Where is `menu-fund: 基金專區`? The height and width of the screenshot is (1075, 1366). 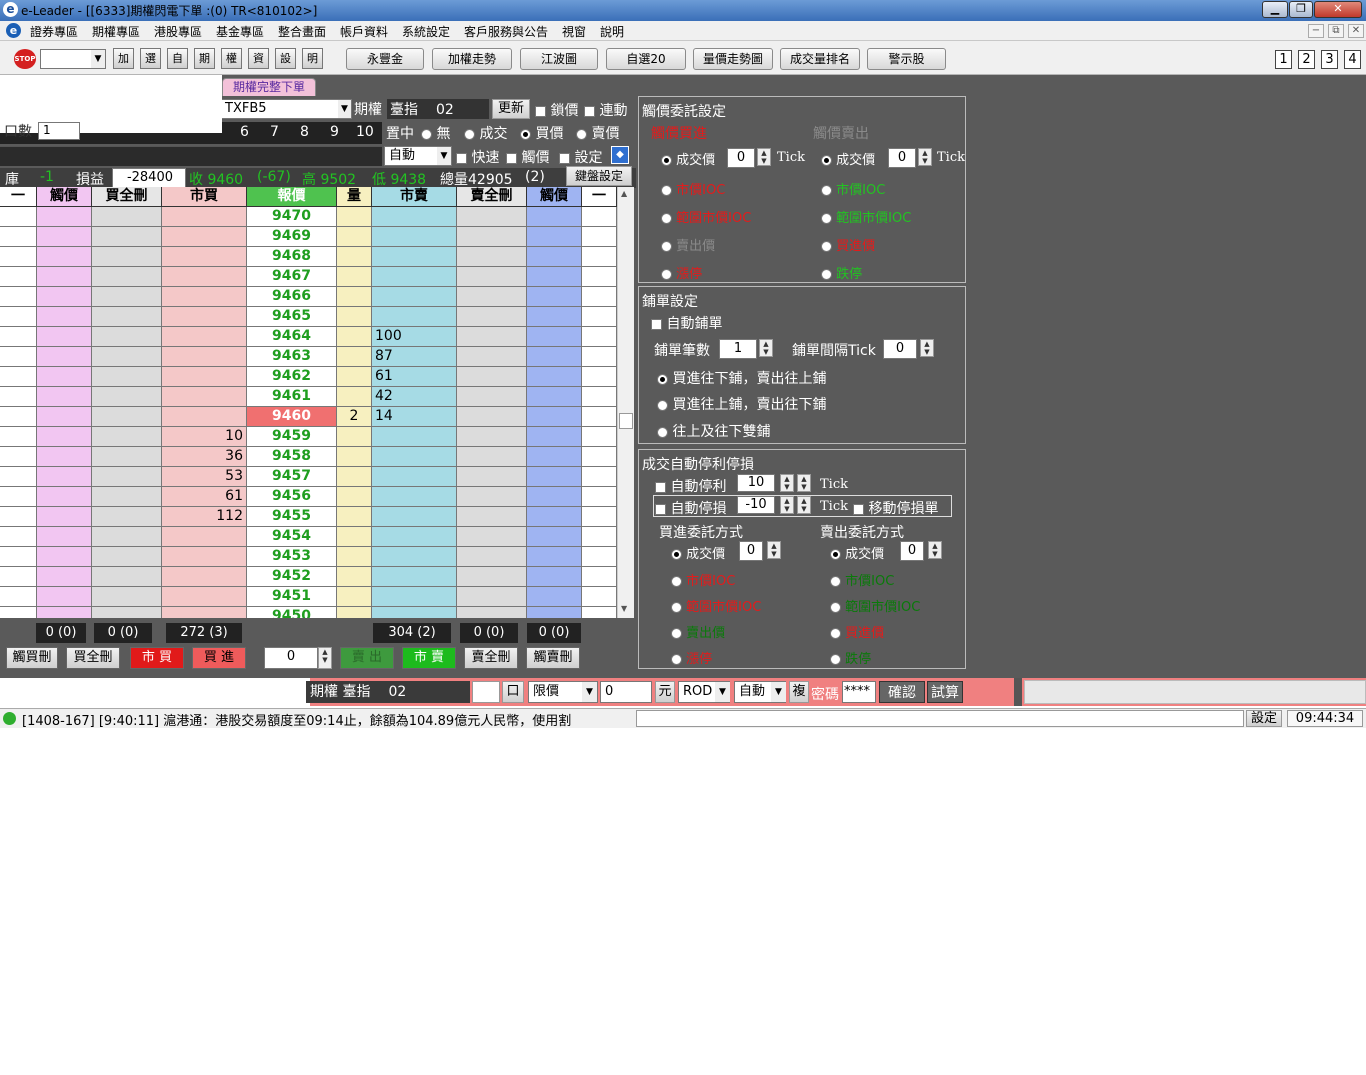 menu-fund: 基金專區 is located at coordinates (240, 31).